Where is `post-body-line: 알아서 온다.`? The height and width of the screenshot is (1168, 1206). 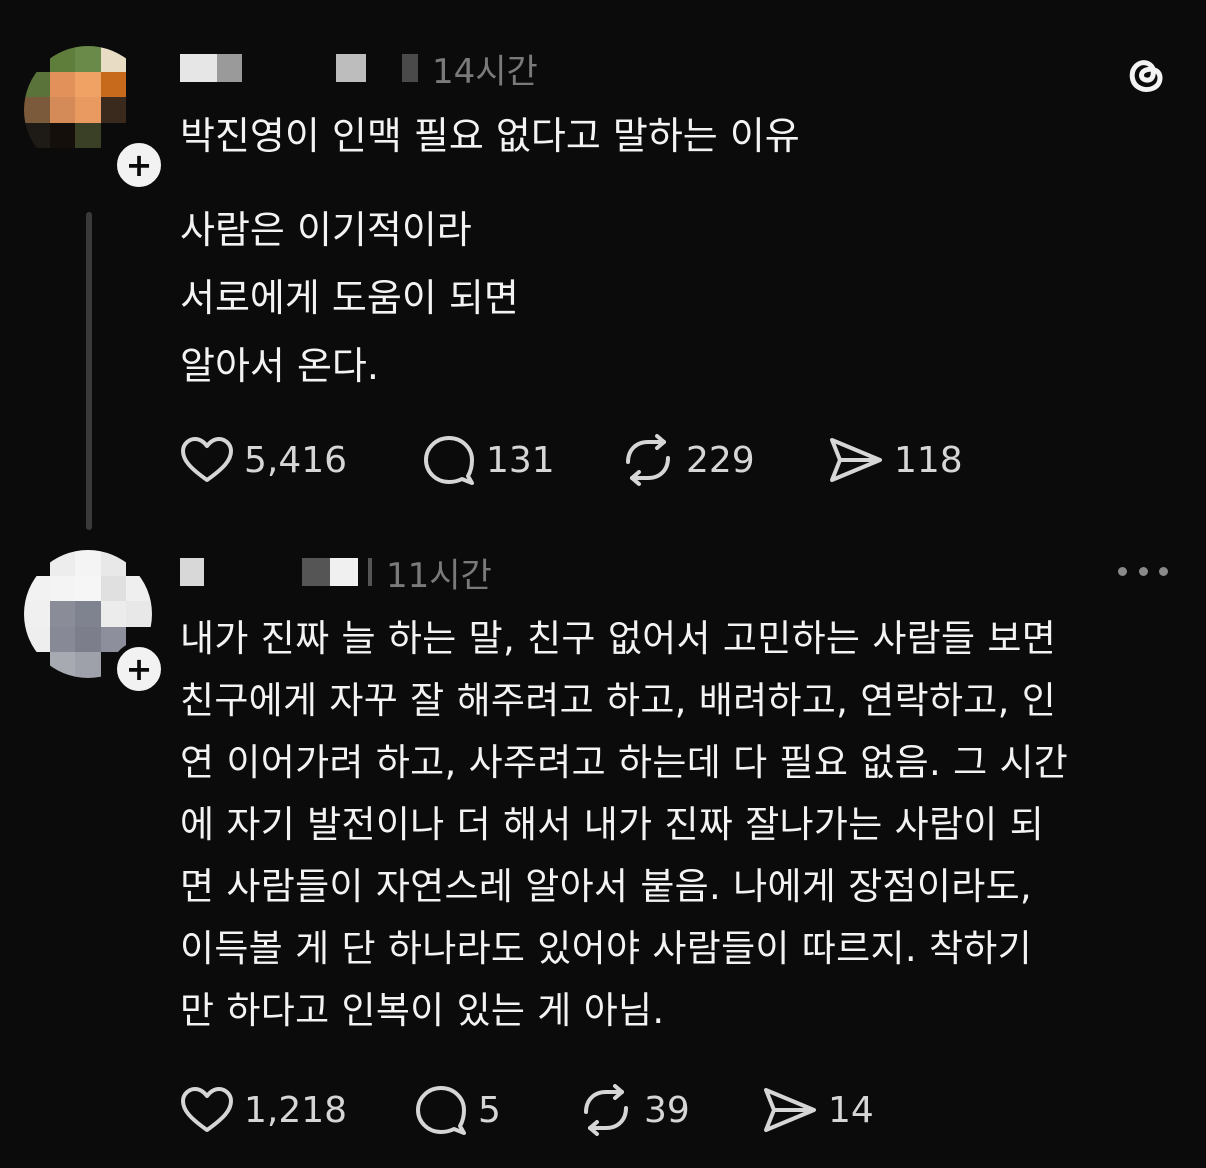 post-body-line: 알아서 온다. is located at coordinates (279, 366).